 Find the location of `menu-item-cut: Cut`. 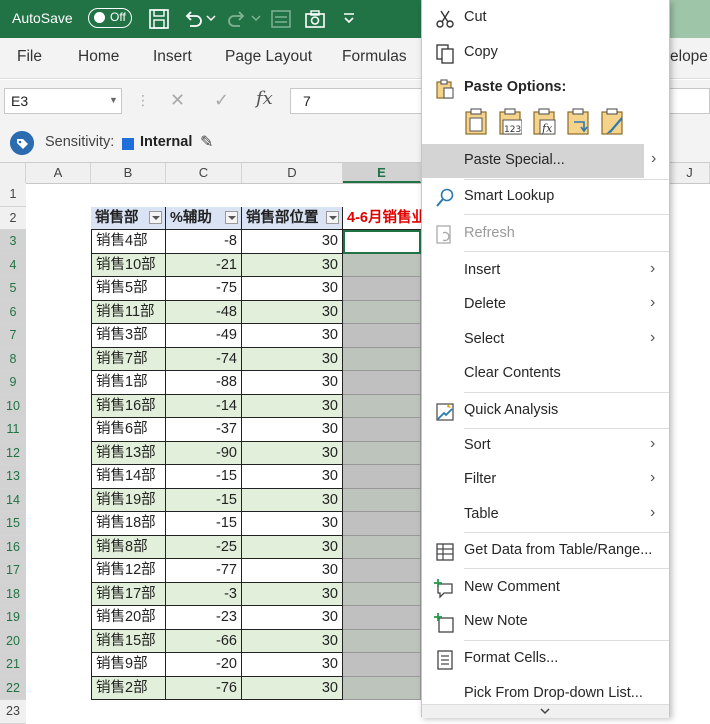

menu-item-cut: Cut is located at coordinates (545, 18).